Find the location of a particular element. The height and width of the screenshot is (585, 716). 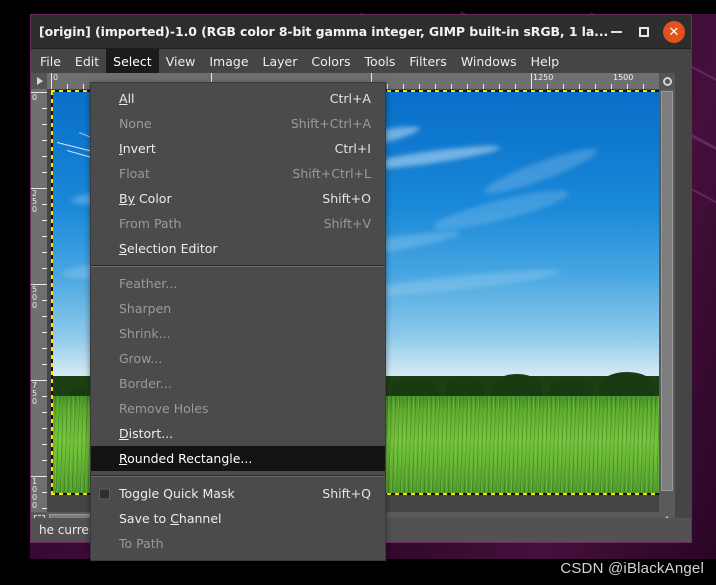

menu-item-toggle-quick-mask: Toggle Quick Mask Shift+Q is located at coordinates (238, 493).